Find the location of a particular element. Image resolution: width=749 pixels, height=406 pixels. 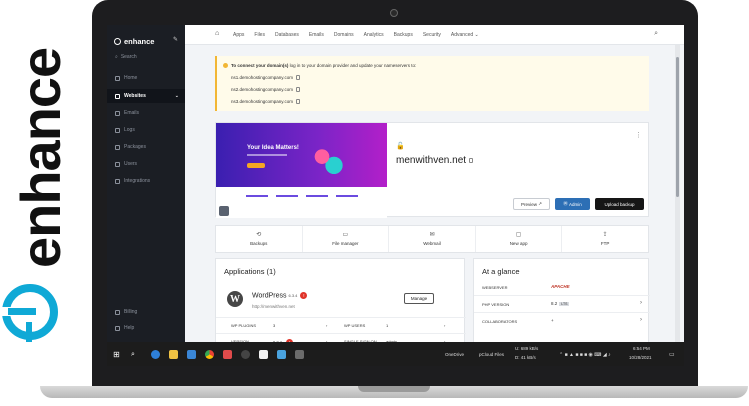

scrollbar is located at coordinates (677, 193).